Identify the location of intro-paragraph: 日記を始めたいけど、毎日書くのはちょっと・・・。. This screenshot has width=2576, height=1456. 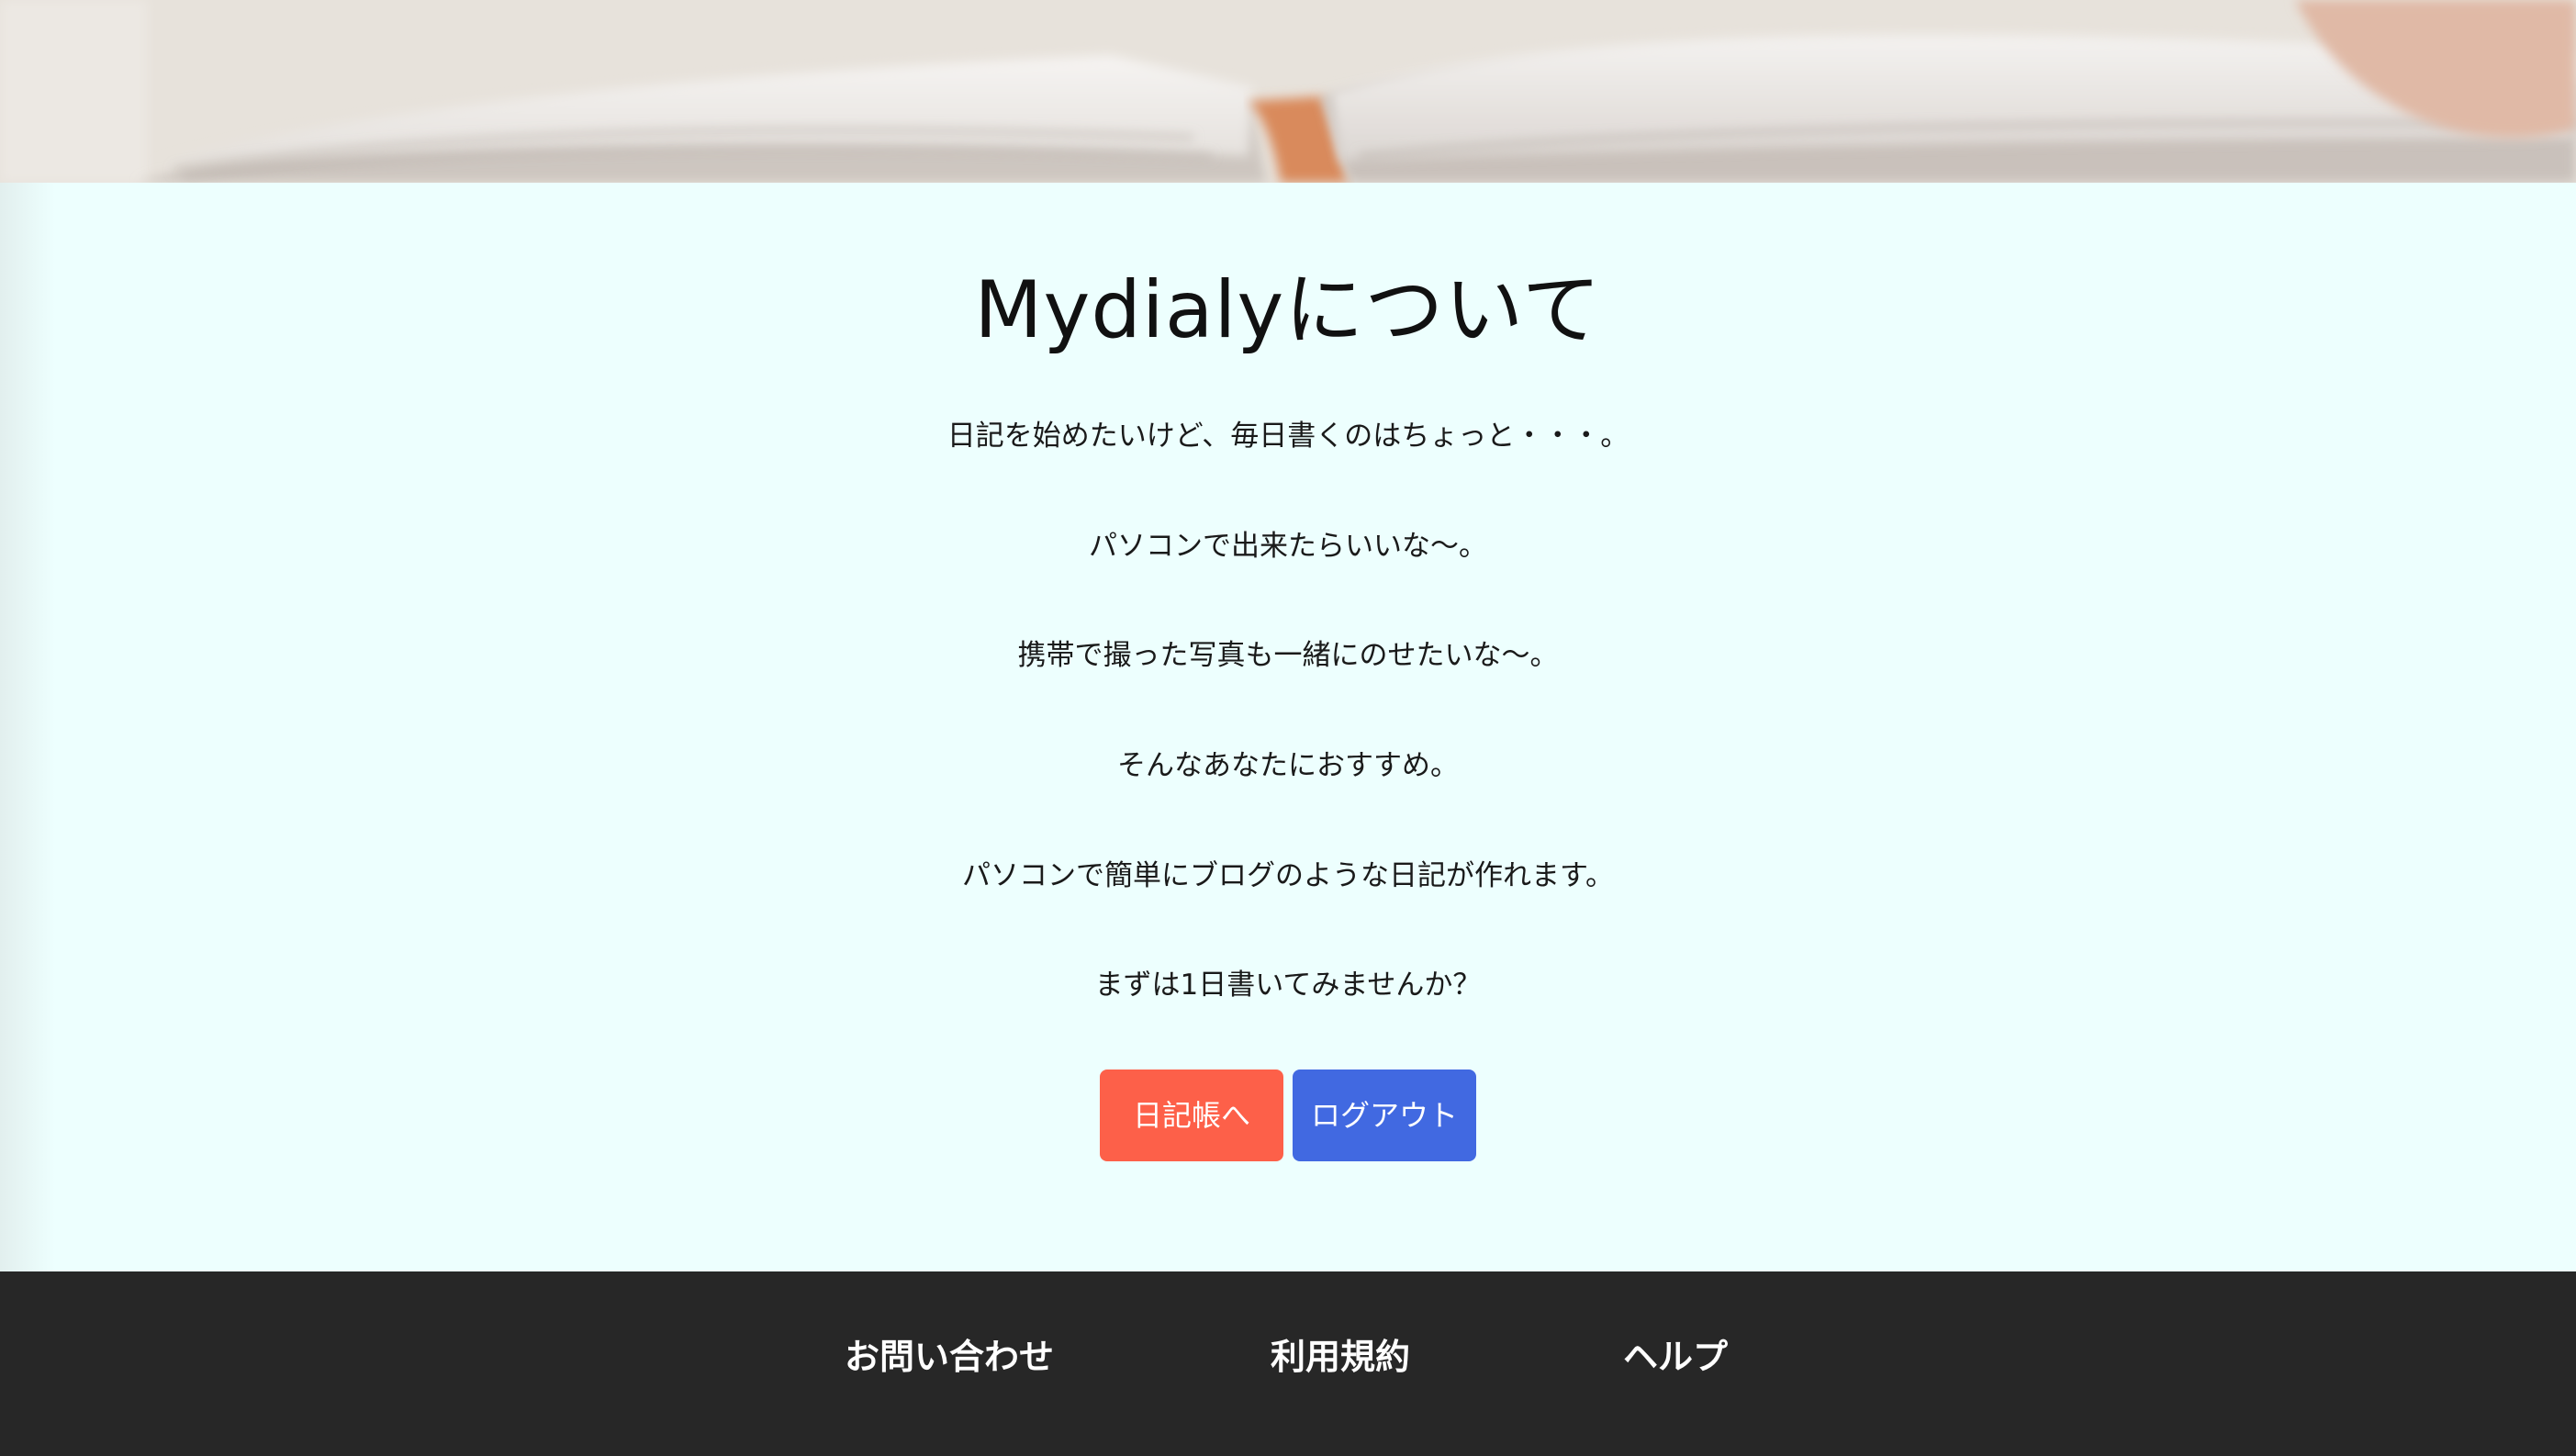
(1288, 436).